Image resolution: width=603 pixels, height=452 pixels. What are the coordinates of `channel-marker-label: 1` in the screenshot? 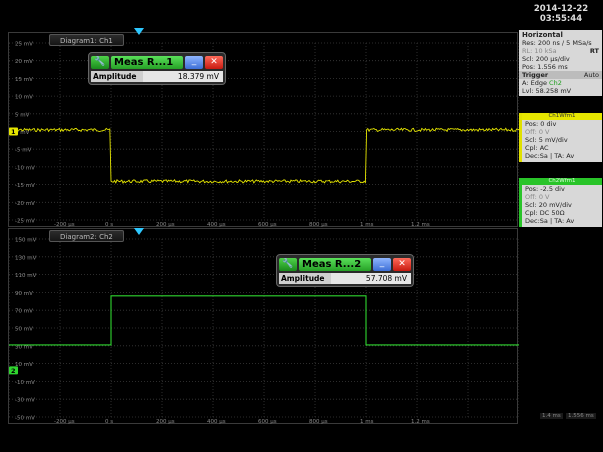 It's located at (13, 132).